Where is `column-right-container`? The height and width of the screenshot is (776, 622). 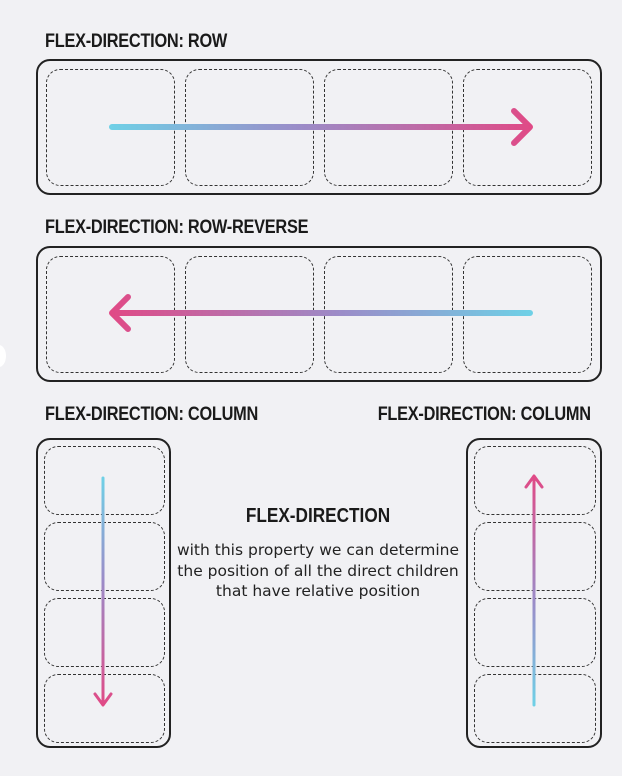 column-right-container is located at coordinates (534, 593).